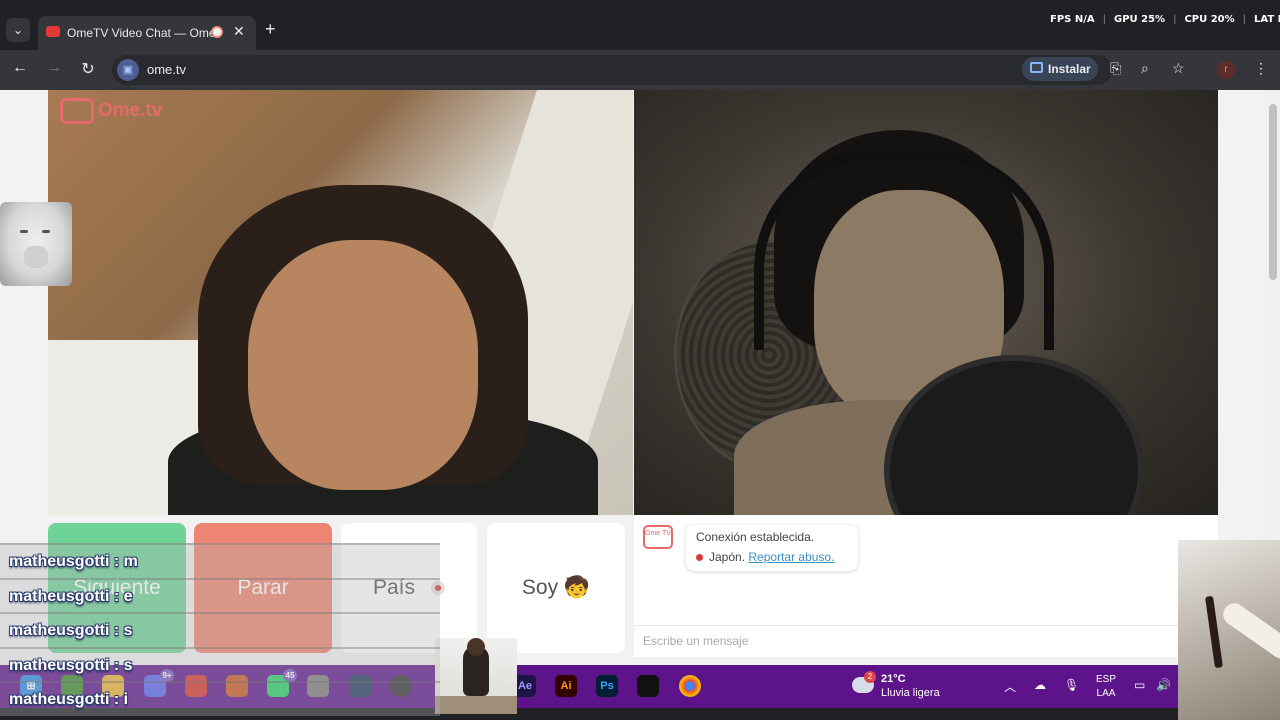 Image resolution: width=1280 pixels, height=720 pixels. I want to click on new-tab-button: +, so click(270, 29).